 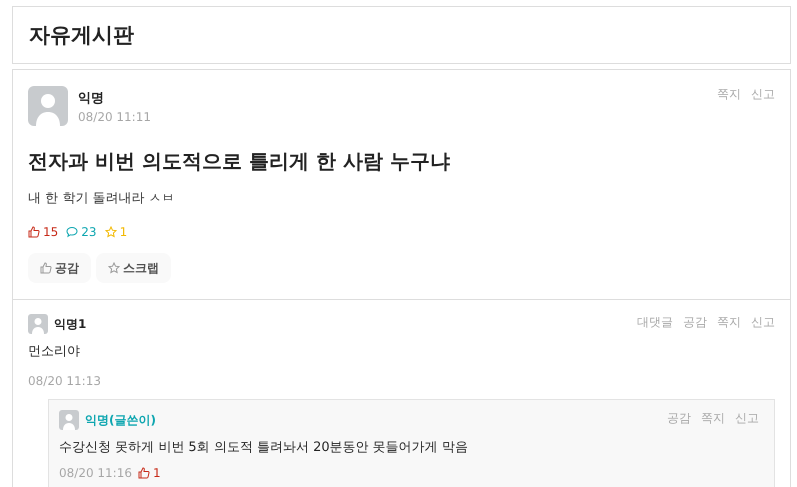 I want to click on reply-text: 수강신청 못하게 비번 5회 의도적 틀려놔서 20분동안 못들어가게 막음, so click(x=264, y=447).